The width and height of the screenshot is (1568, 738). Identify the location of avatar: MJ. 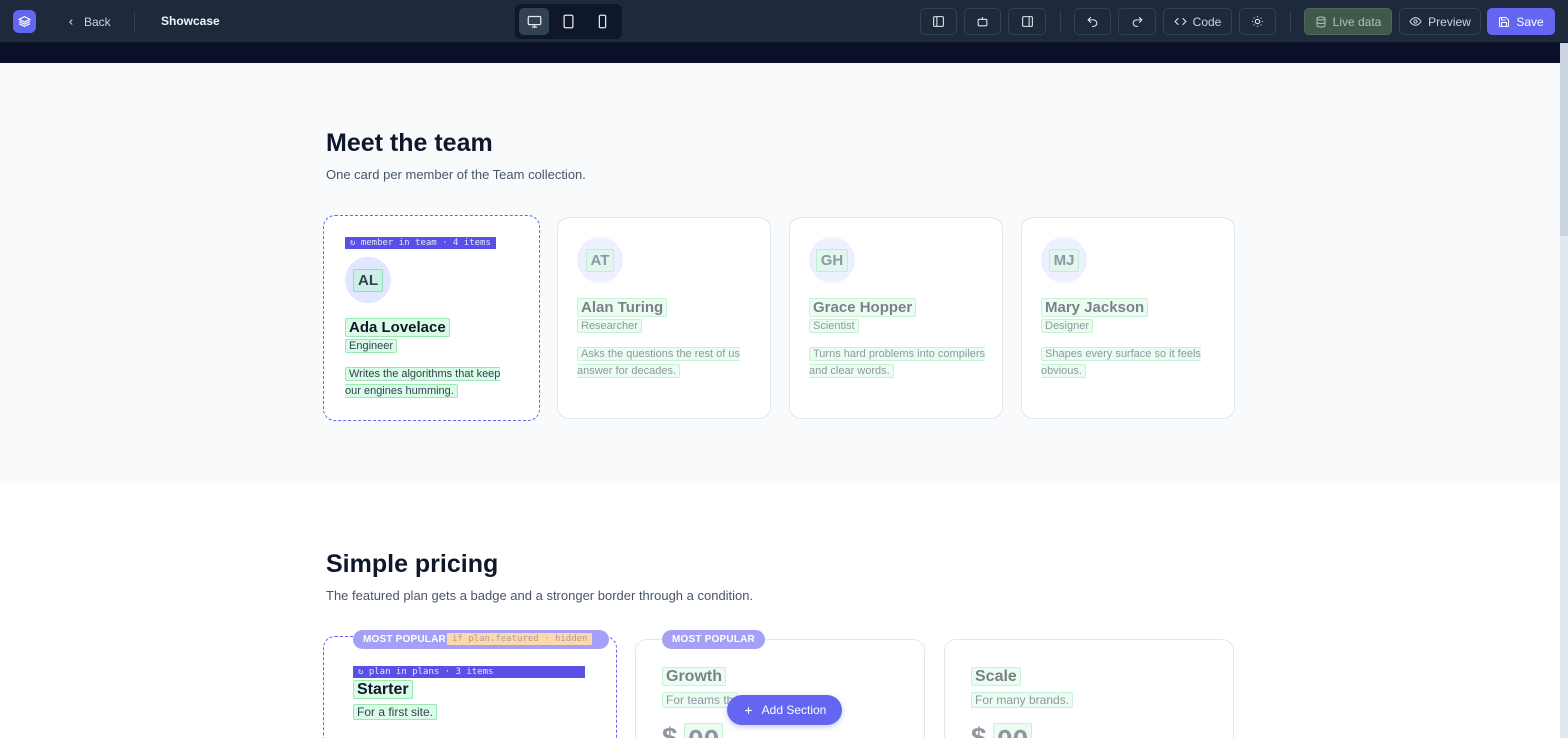
(1064, 260).